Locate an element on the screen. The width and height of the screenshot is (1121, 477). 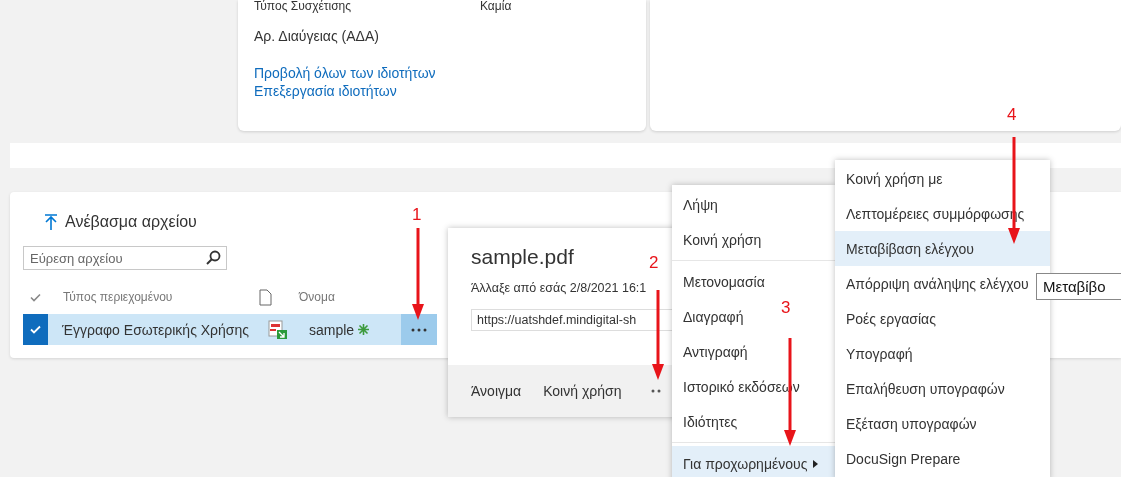
column-header: Τύπος περιεχομένου is located at coordinates (161, 297).